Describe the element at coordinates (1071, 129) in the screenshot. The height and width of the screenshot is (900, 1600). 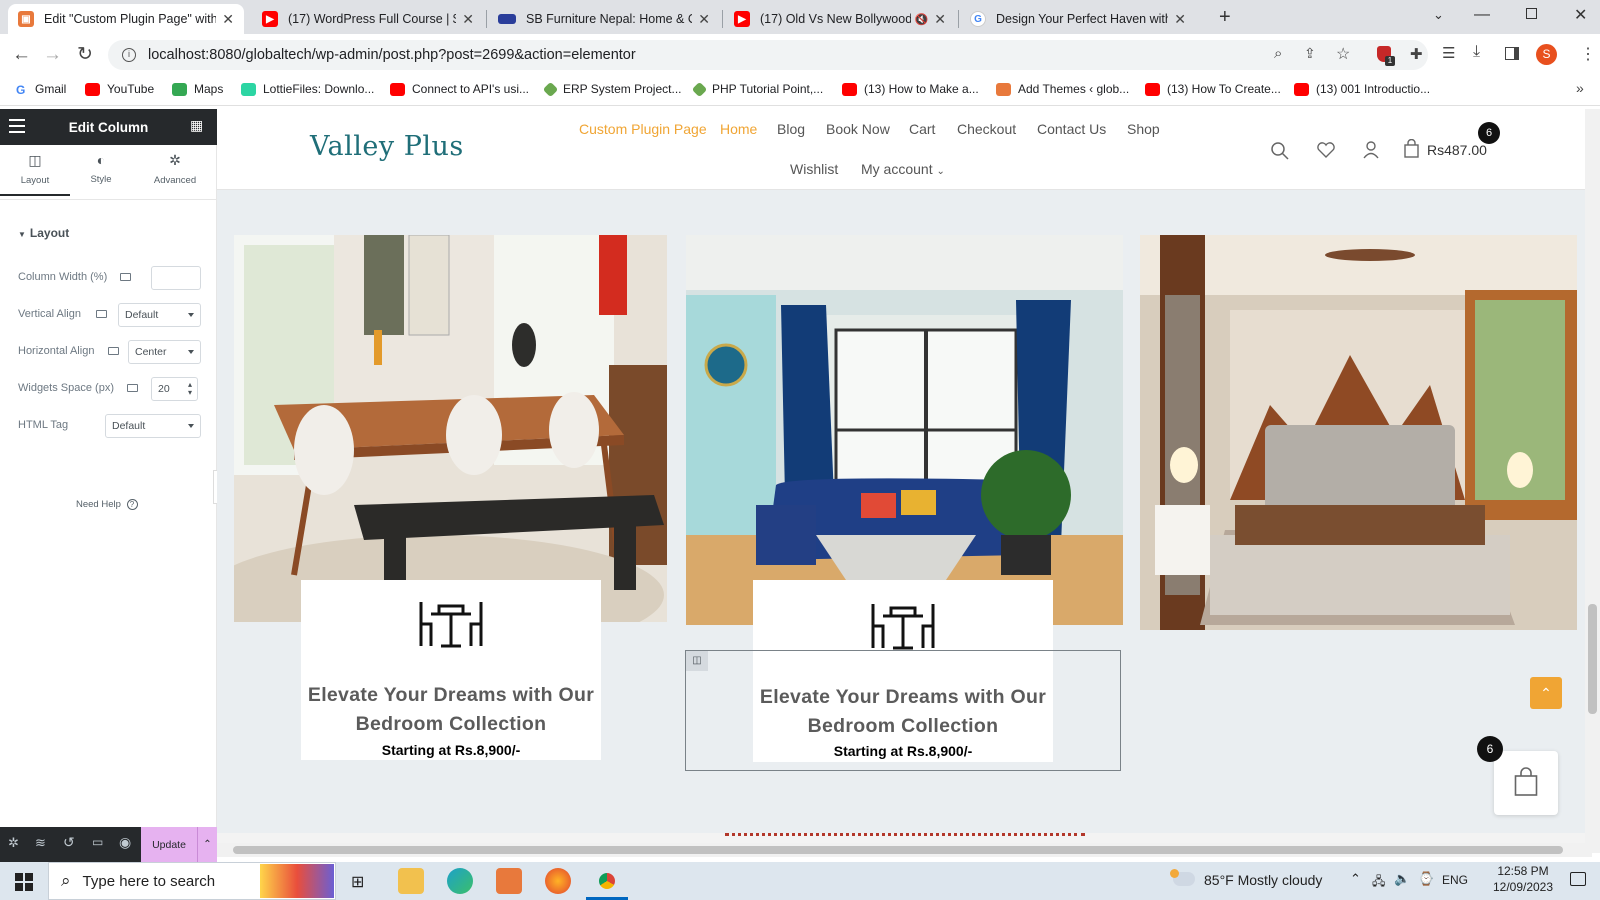
I see `nav-contact-us: Contact Us` at that location.